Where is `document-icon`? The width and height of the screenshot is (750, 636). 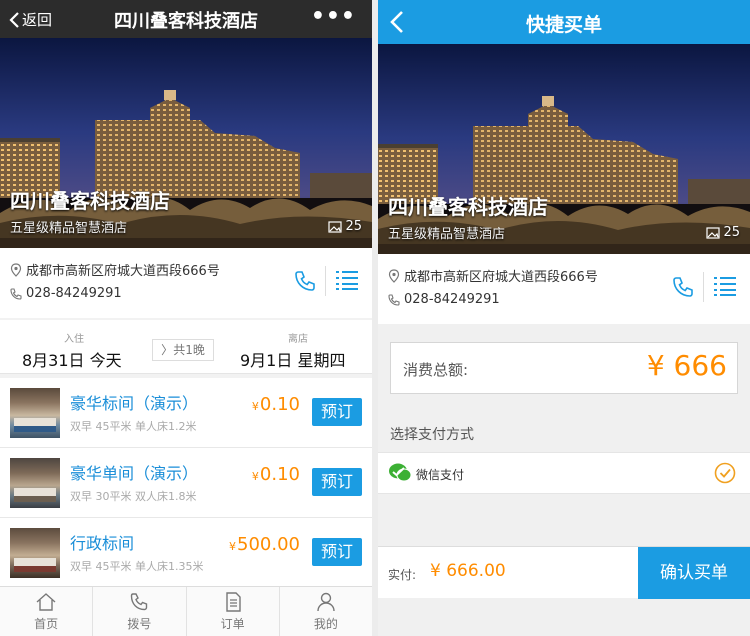 document-icon is located at coordinates (233, 601).